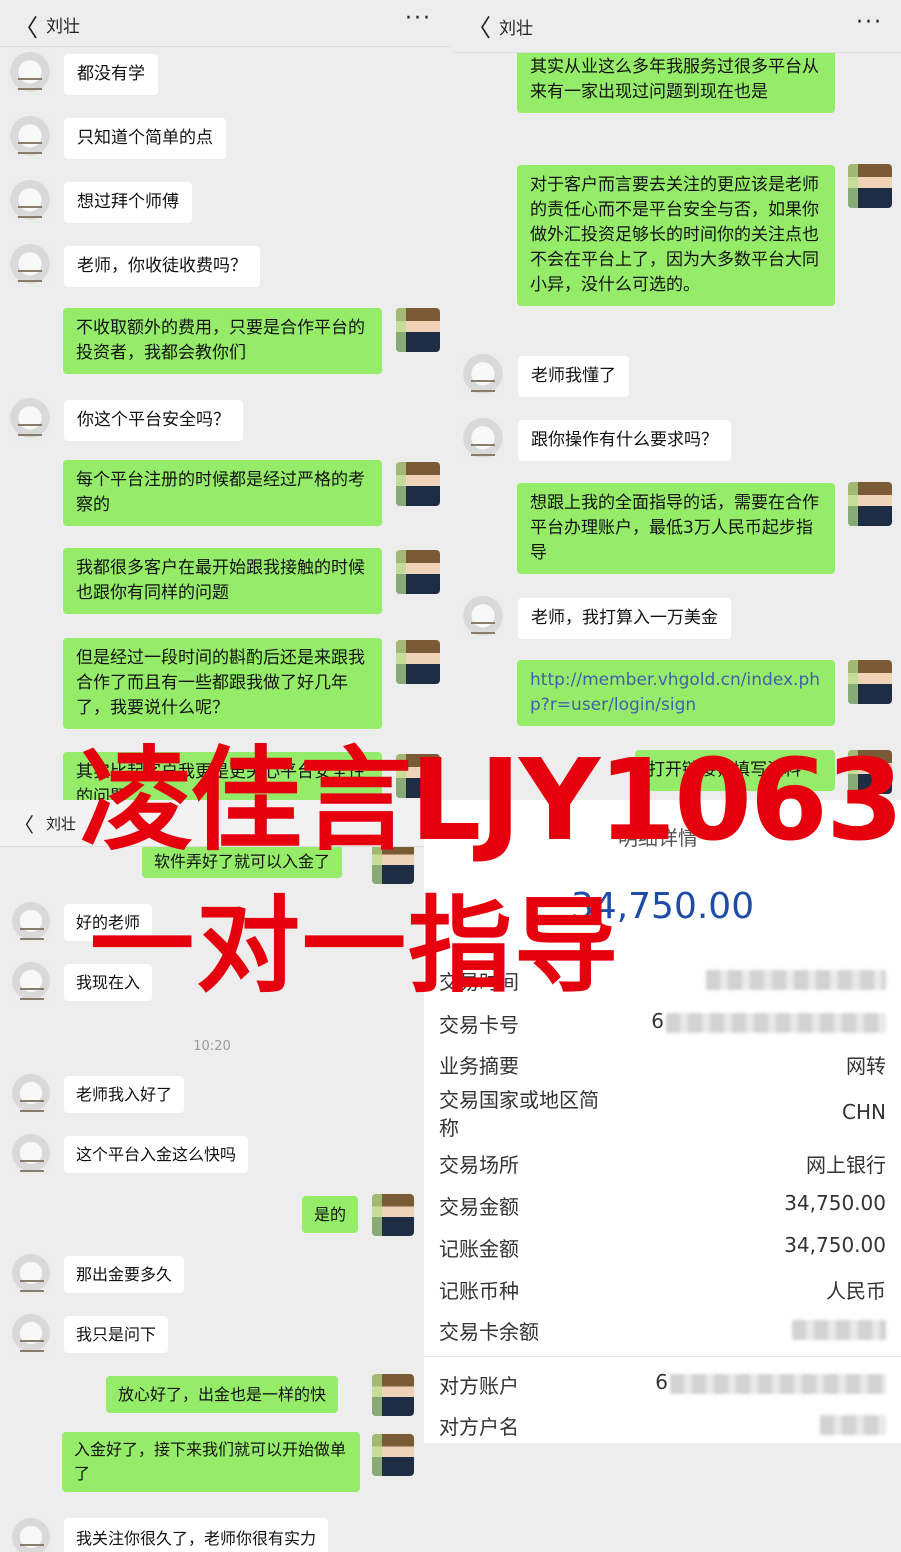 This screenshot has height=1552, width=901. Describe the element at coordinates (116, 1334) in the screenshot. I see `message-bubble: 我只是问下` at that location.